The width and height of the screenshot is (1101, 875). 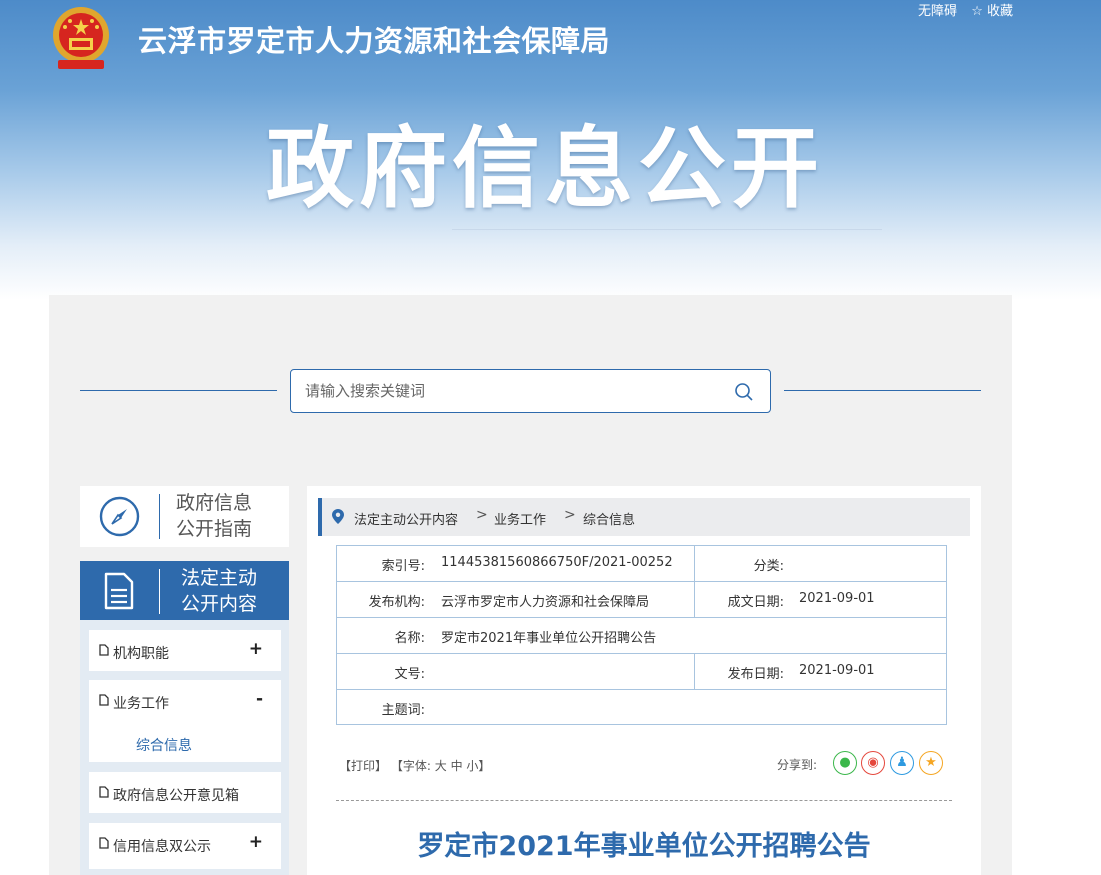 I want to click on title-divider, so click(x=667, y=229).